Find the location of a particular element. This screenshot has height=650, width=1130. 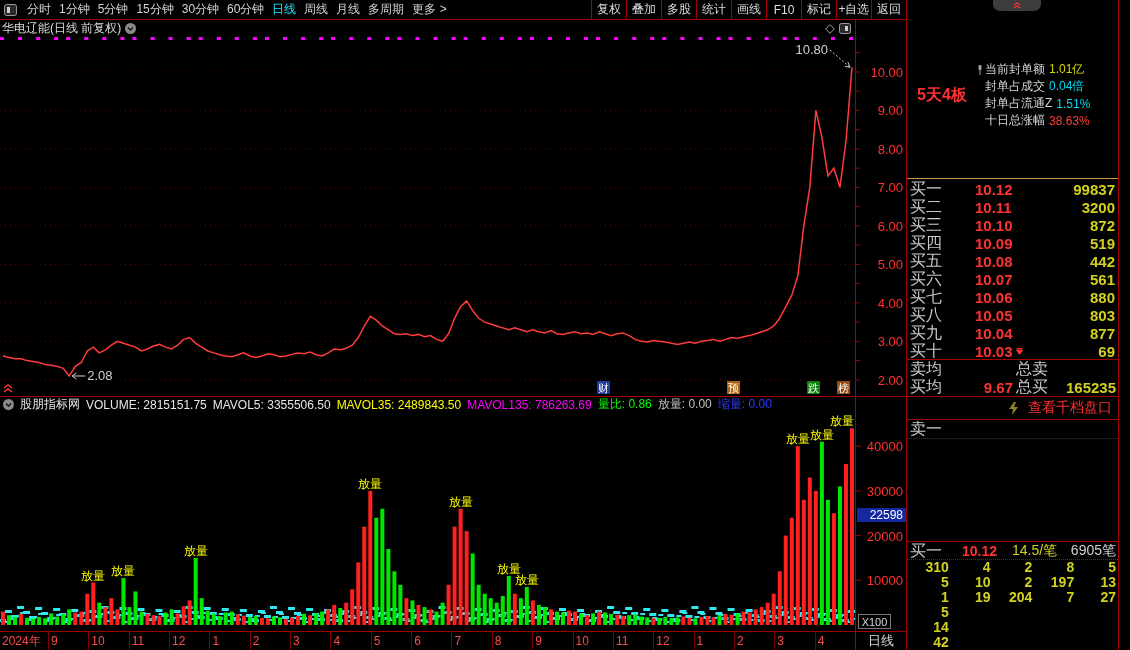

average-price: 9.67 is located at coordinates (998, 387).